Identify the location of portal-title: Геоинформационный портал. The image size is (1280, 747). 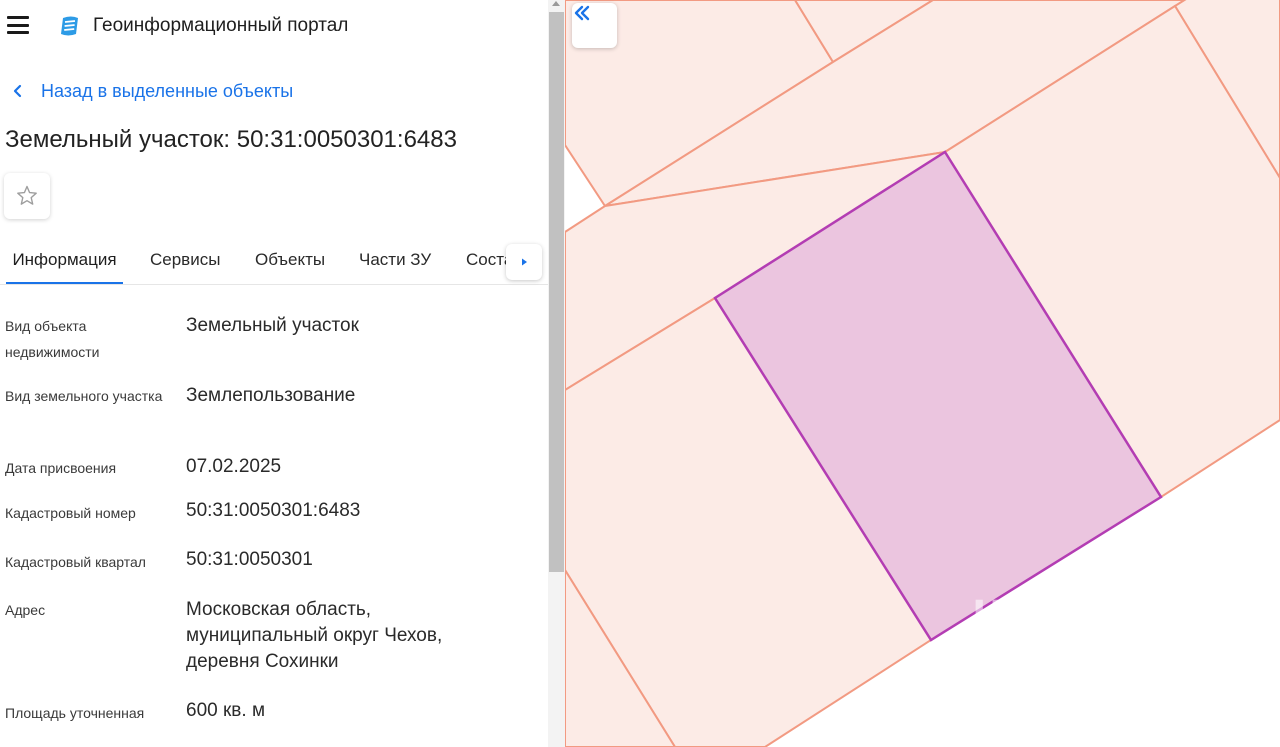
(221, 25).